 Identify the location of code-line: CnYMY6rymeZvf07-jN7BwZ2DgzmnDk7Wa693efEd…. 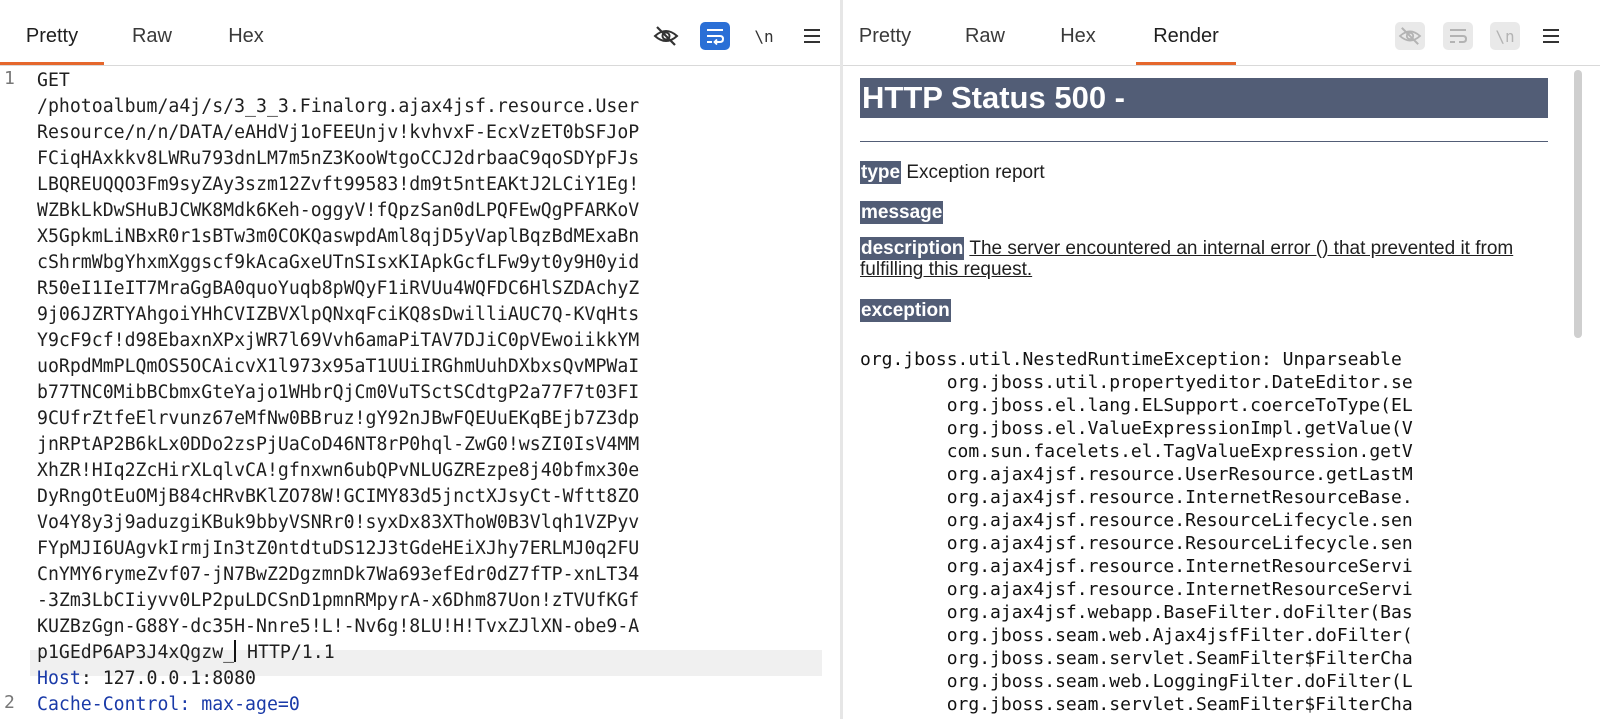
(338, 575).